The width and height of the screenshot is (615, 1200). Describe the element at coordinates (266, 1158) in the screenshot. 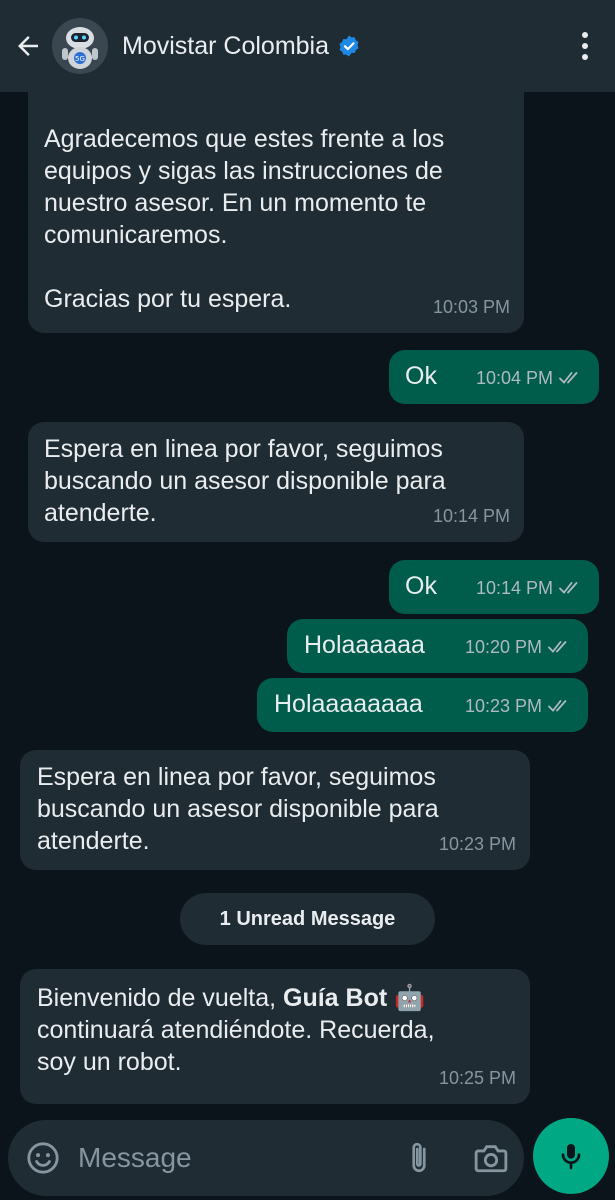

I see `message-composer: Message` at that location.